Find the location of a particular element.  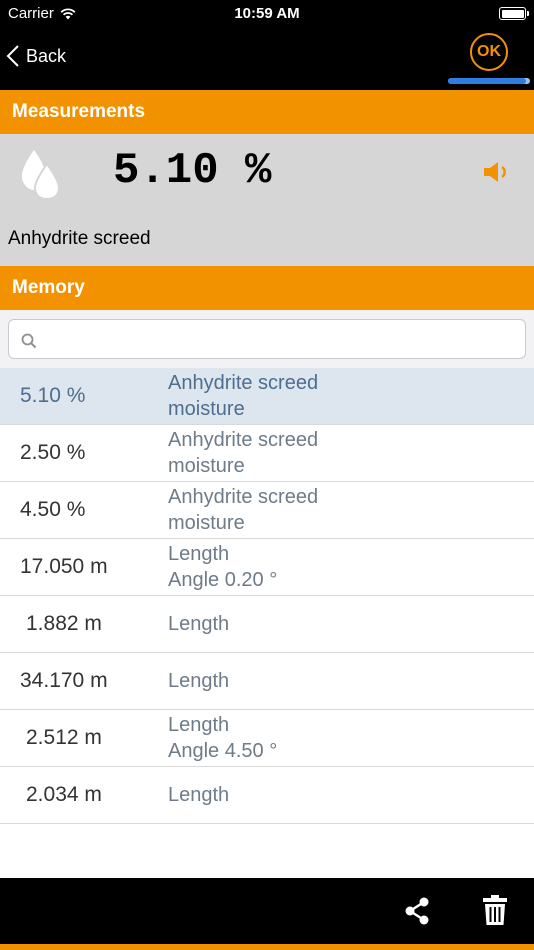

progress-fill is located at coordinates (487, 81).